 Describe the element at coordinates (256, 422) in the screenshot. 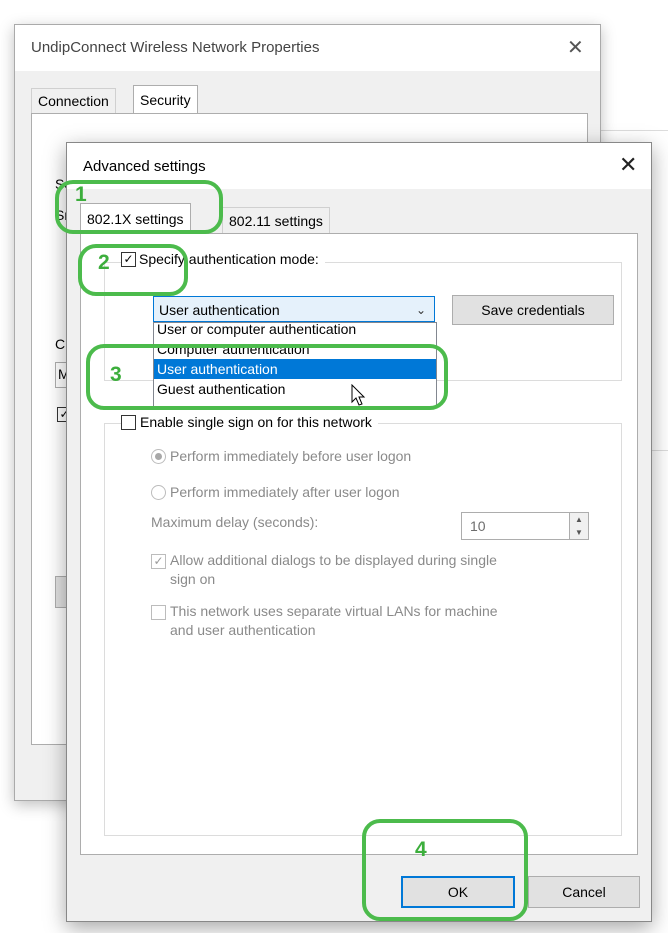

I see `enable-sso-label: Enable single sign on for this network` at that location.